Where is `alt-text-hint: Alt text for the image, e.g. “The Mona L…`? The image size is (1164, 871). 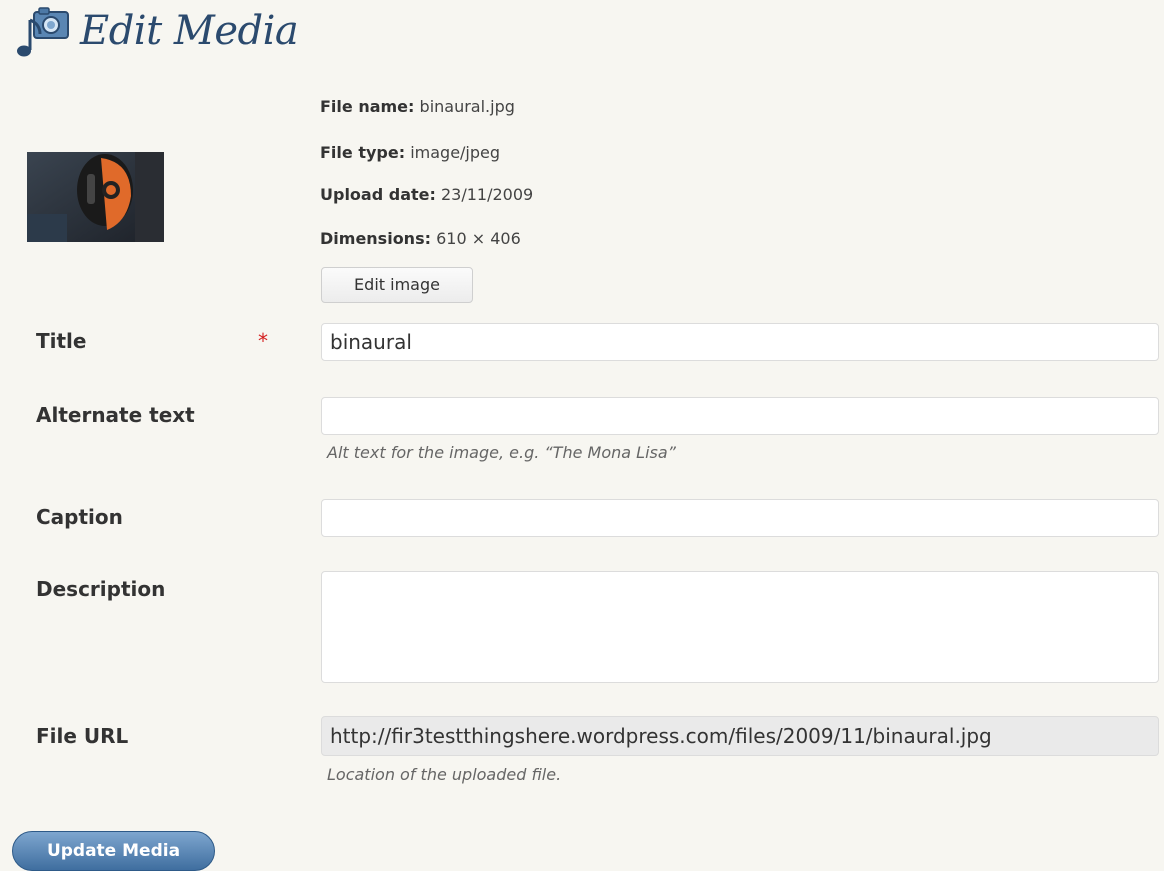
alt-text-hint: Alt text for the image, e.g. “The Mona L… is located at coordinates (501, 452).